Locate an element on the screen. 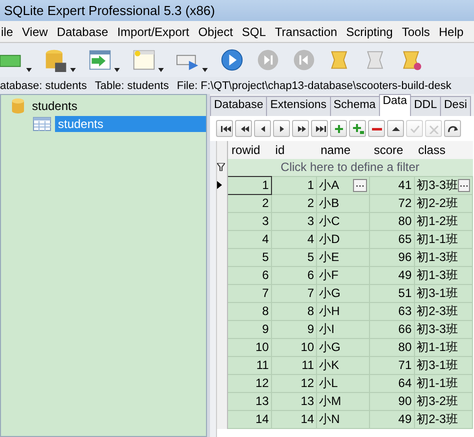 Image resolution: width=474 pixels, height=437 pixels. column-header: rowid is located at coordinates (249, 150).